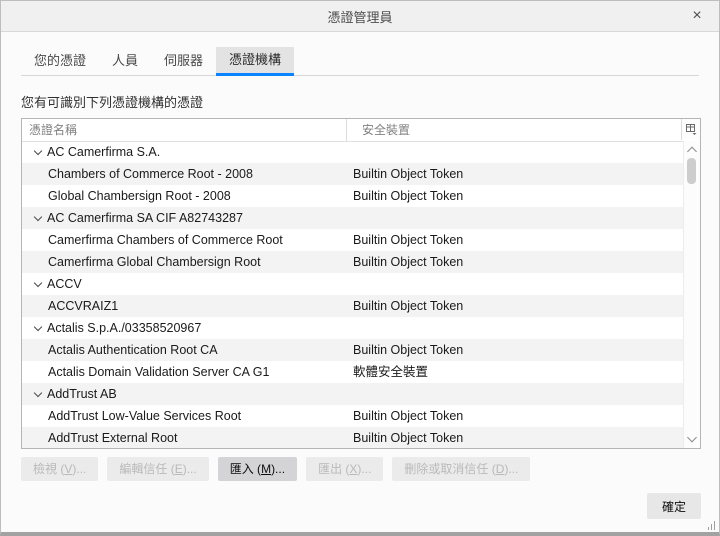  I want to click on cert-name: AC Camerfirma SA CIF A82743287, so click(145, 218).